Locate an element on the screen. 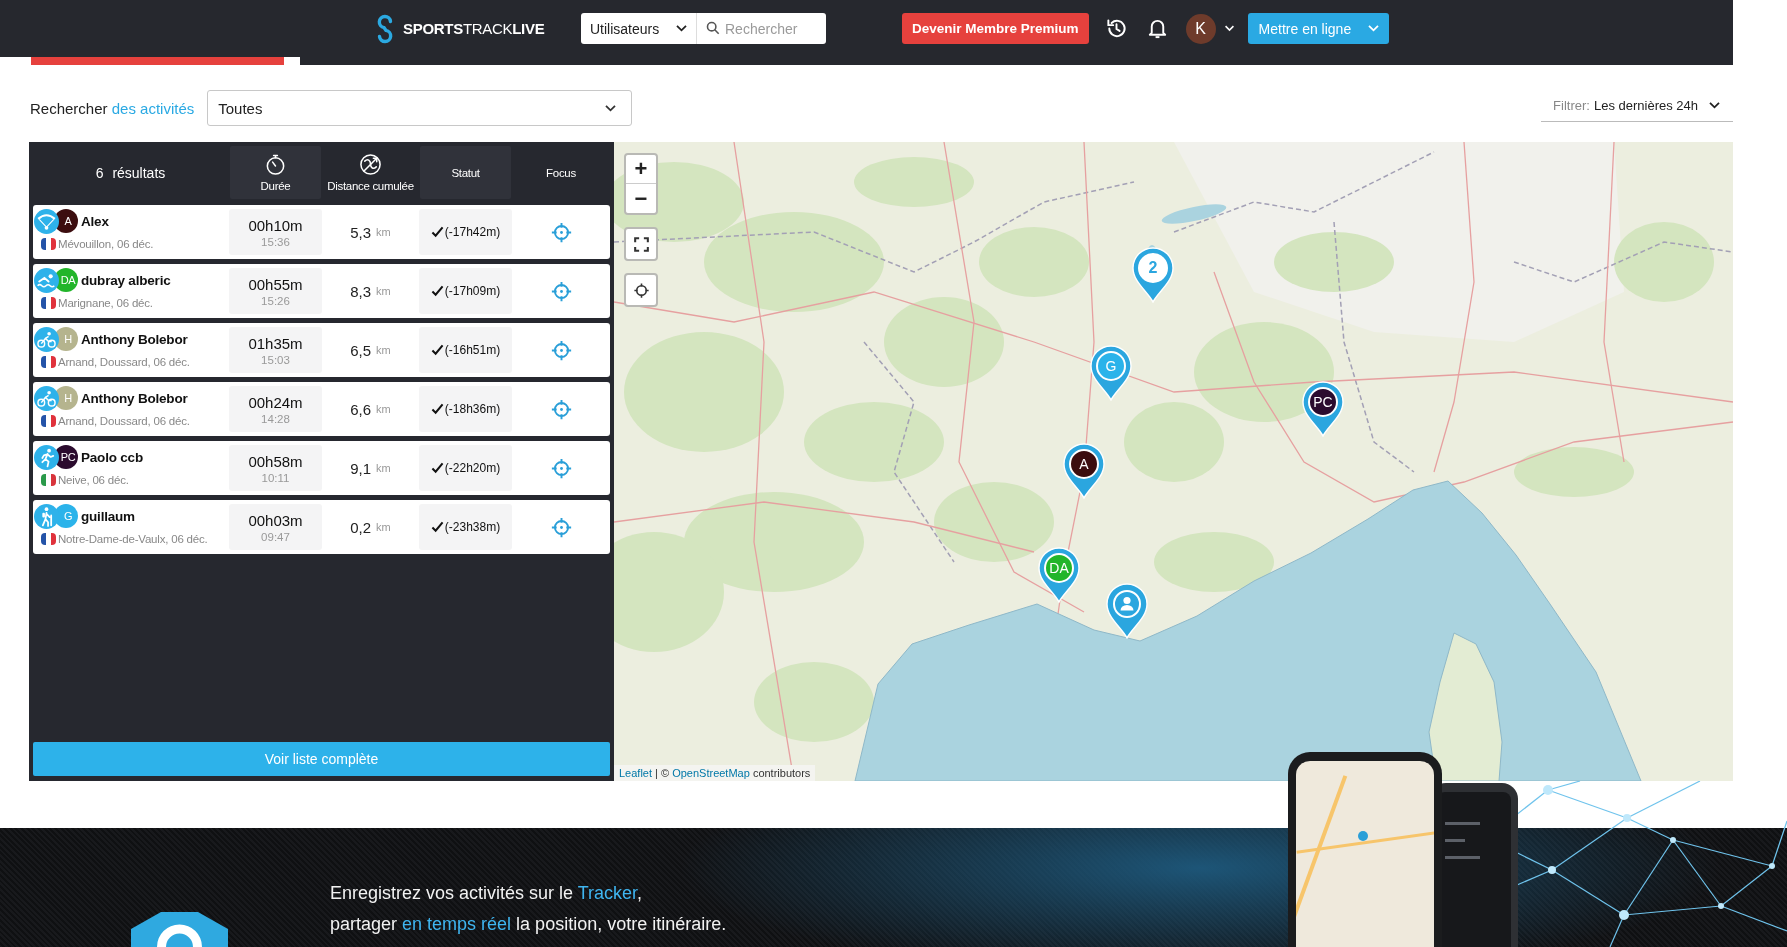 This screenshot has height=947, width=1787. athlete-name: Anthony Bolebor is located at coordinates (134, 398).